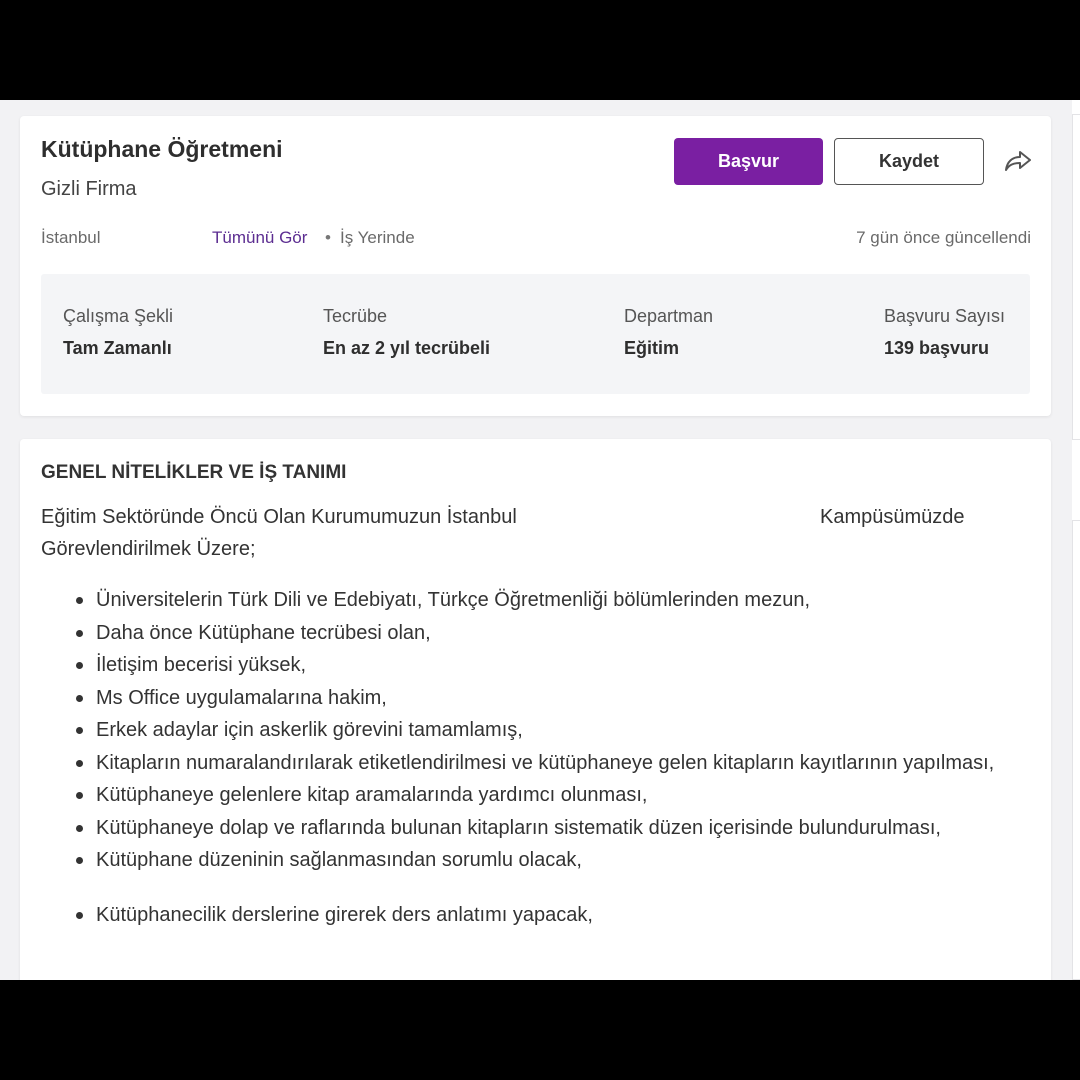  I want to click on intro-text: Kampüsümüzde, so click(892, 517).